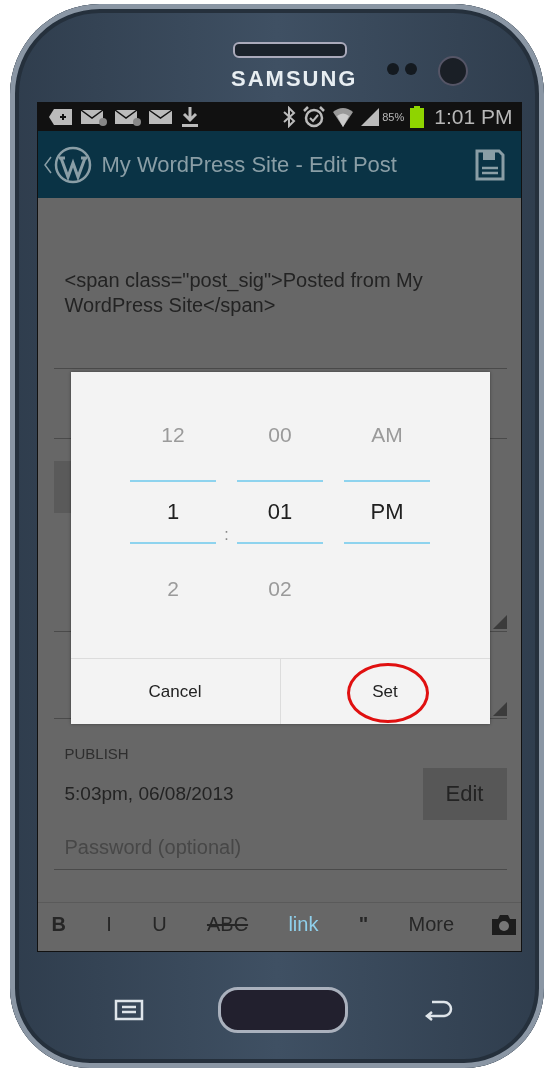  What do you see at coordinates (109, 924) in the screenshot?
I see `italic-format-button: I` at bounding box center [109, 924].